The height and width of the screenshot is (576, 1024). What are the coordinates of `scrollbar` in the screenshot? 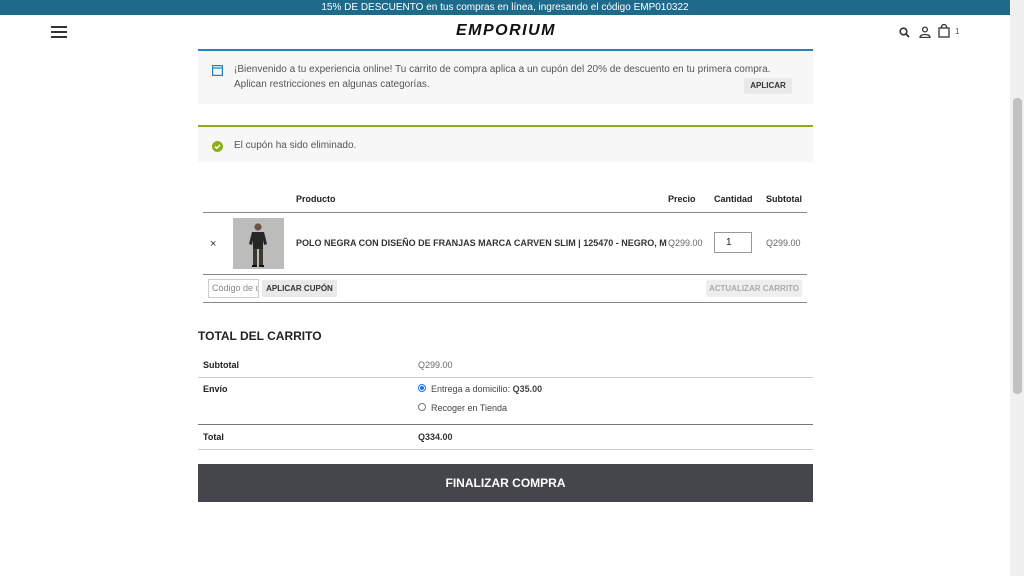 It's located at (1017, 288).